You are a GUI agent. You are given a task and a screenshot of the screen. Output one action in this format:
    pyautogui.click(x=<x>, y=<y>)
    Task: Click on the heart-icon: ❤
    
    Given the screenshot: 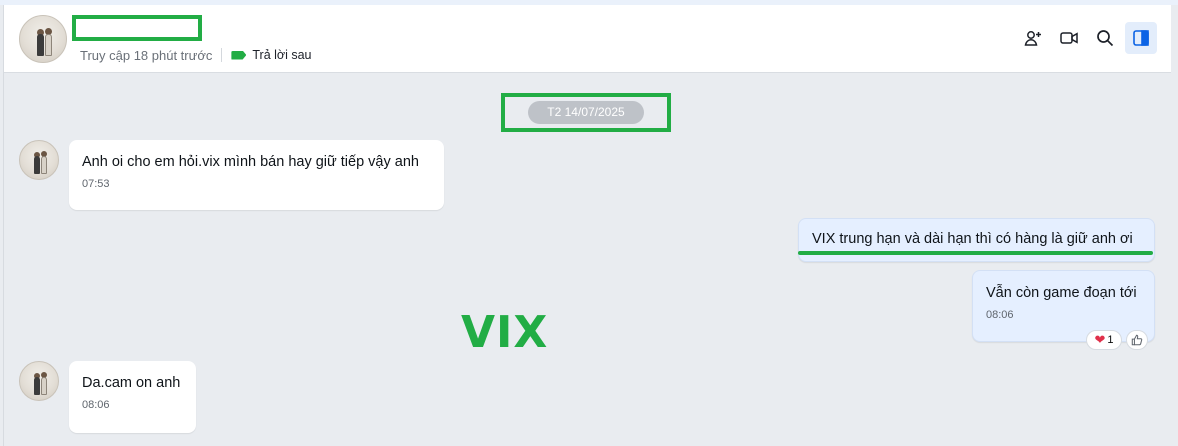 What is the action you would take?
    pyautogui.click(x=1100, y=339)
    